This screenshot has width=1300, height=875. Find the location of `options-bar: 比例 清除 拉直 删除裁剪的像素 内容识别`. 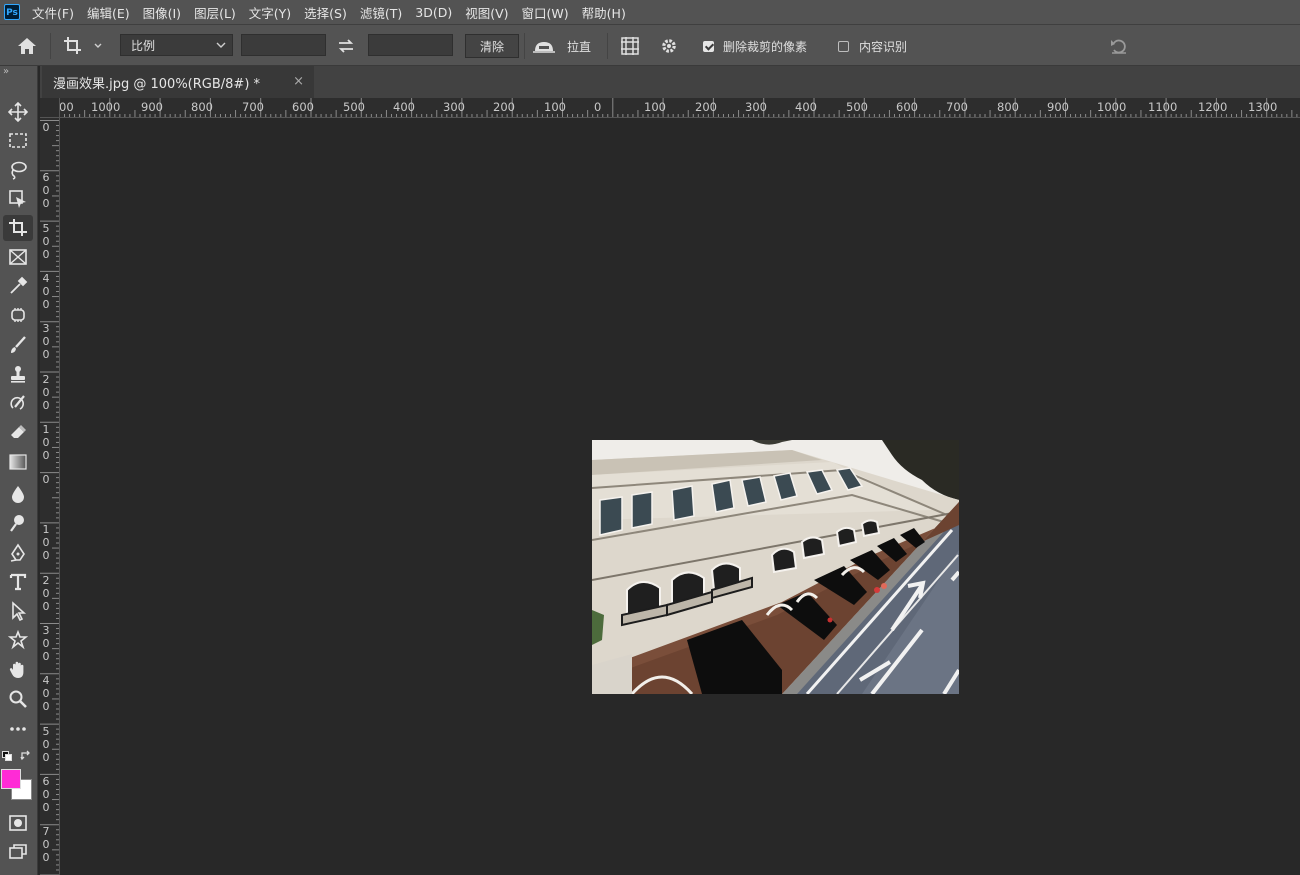

options-bar: 比例 清除 拉直 删除裁剪的像素 内容识别 is located at coordinates (650, 45).